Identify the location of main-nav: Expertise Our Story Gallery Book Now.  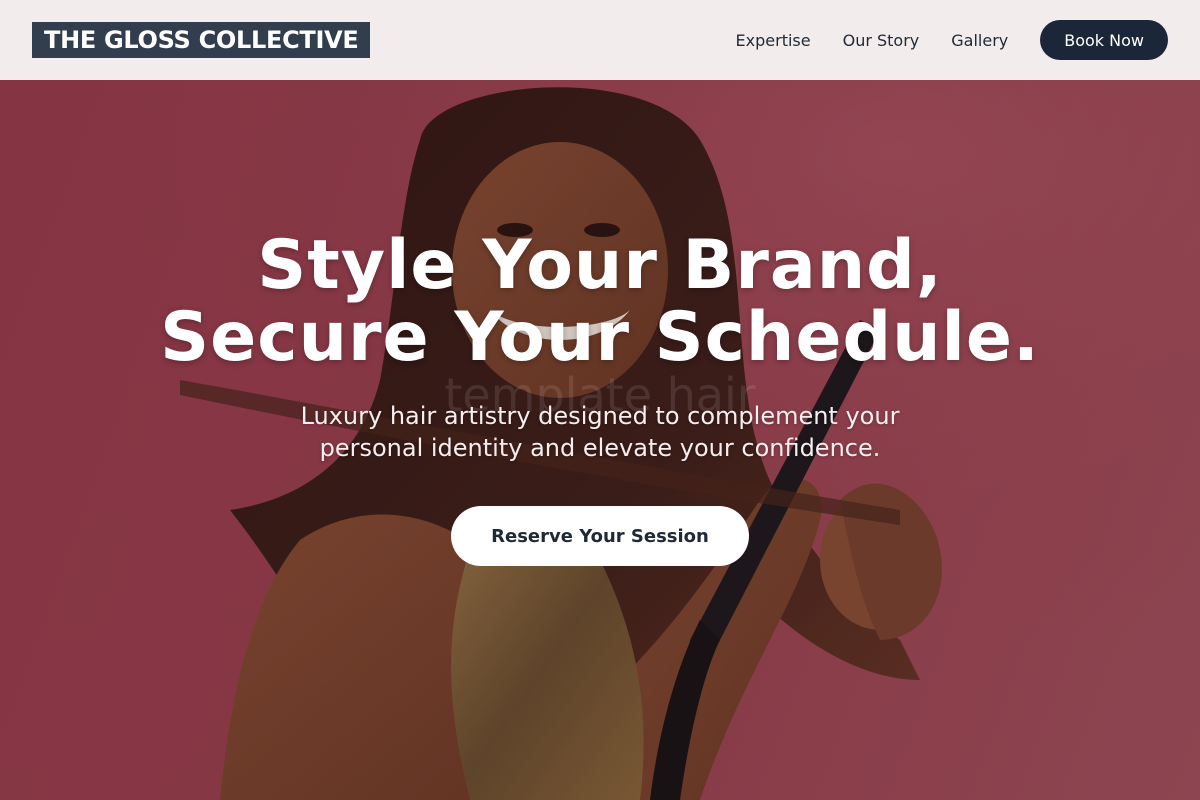
(952, 40).